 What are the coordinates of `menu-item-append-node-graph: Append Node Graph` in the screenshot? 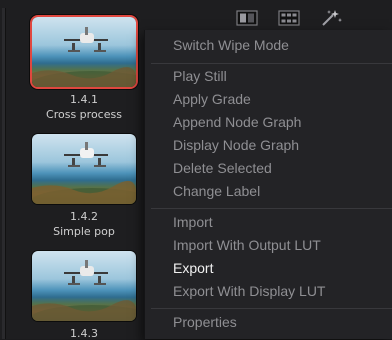 It's located at (268, 122).